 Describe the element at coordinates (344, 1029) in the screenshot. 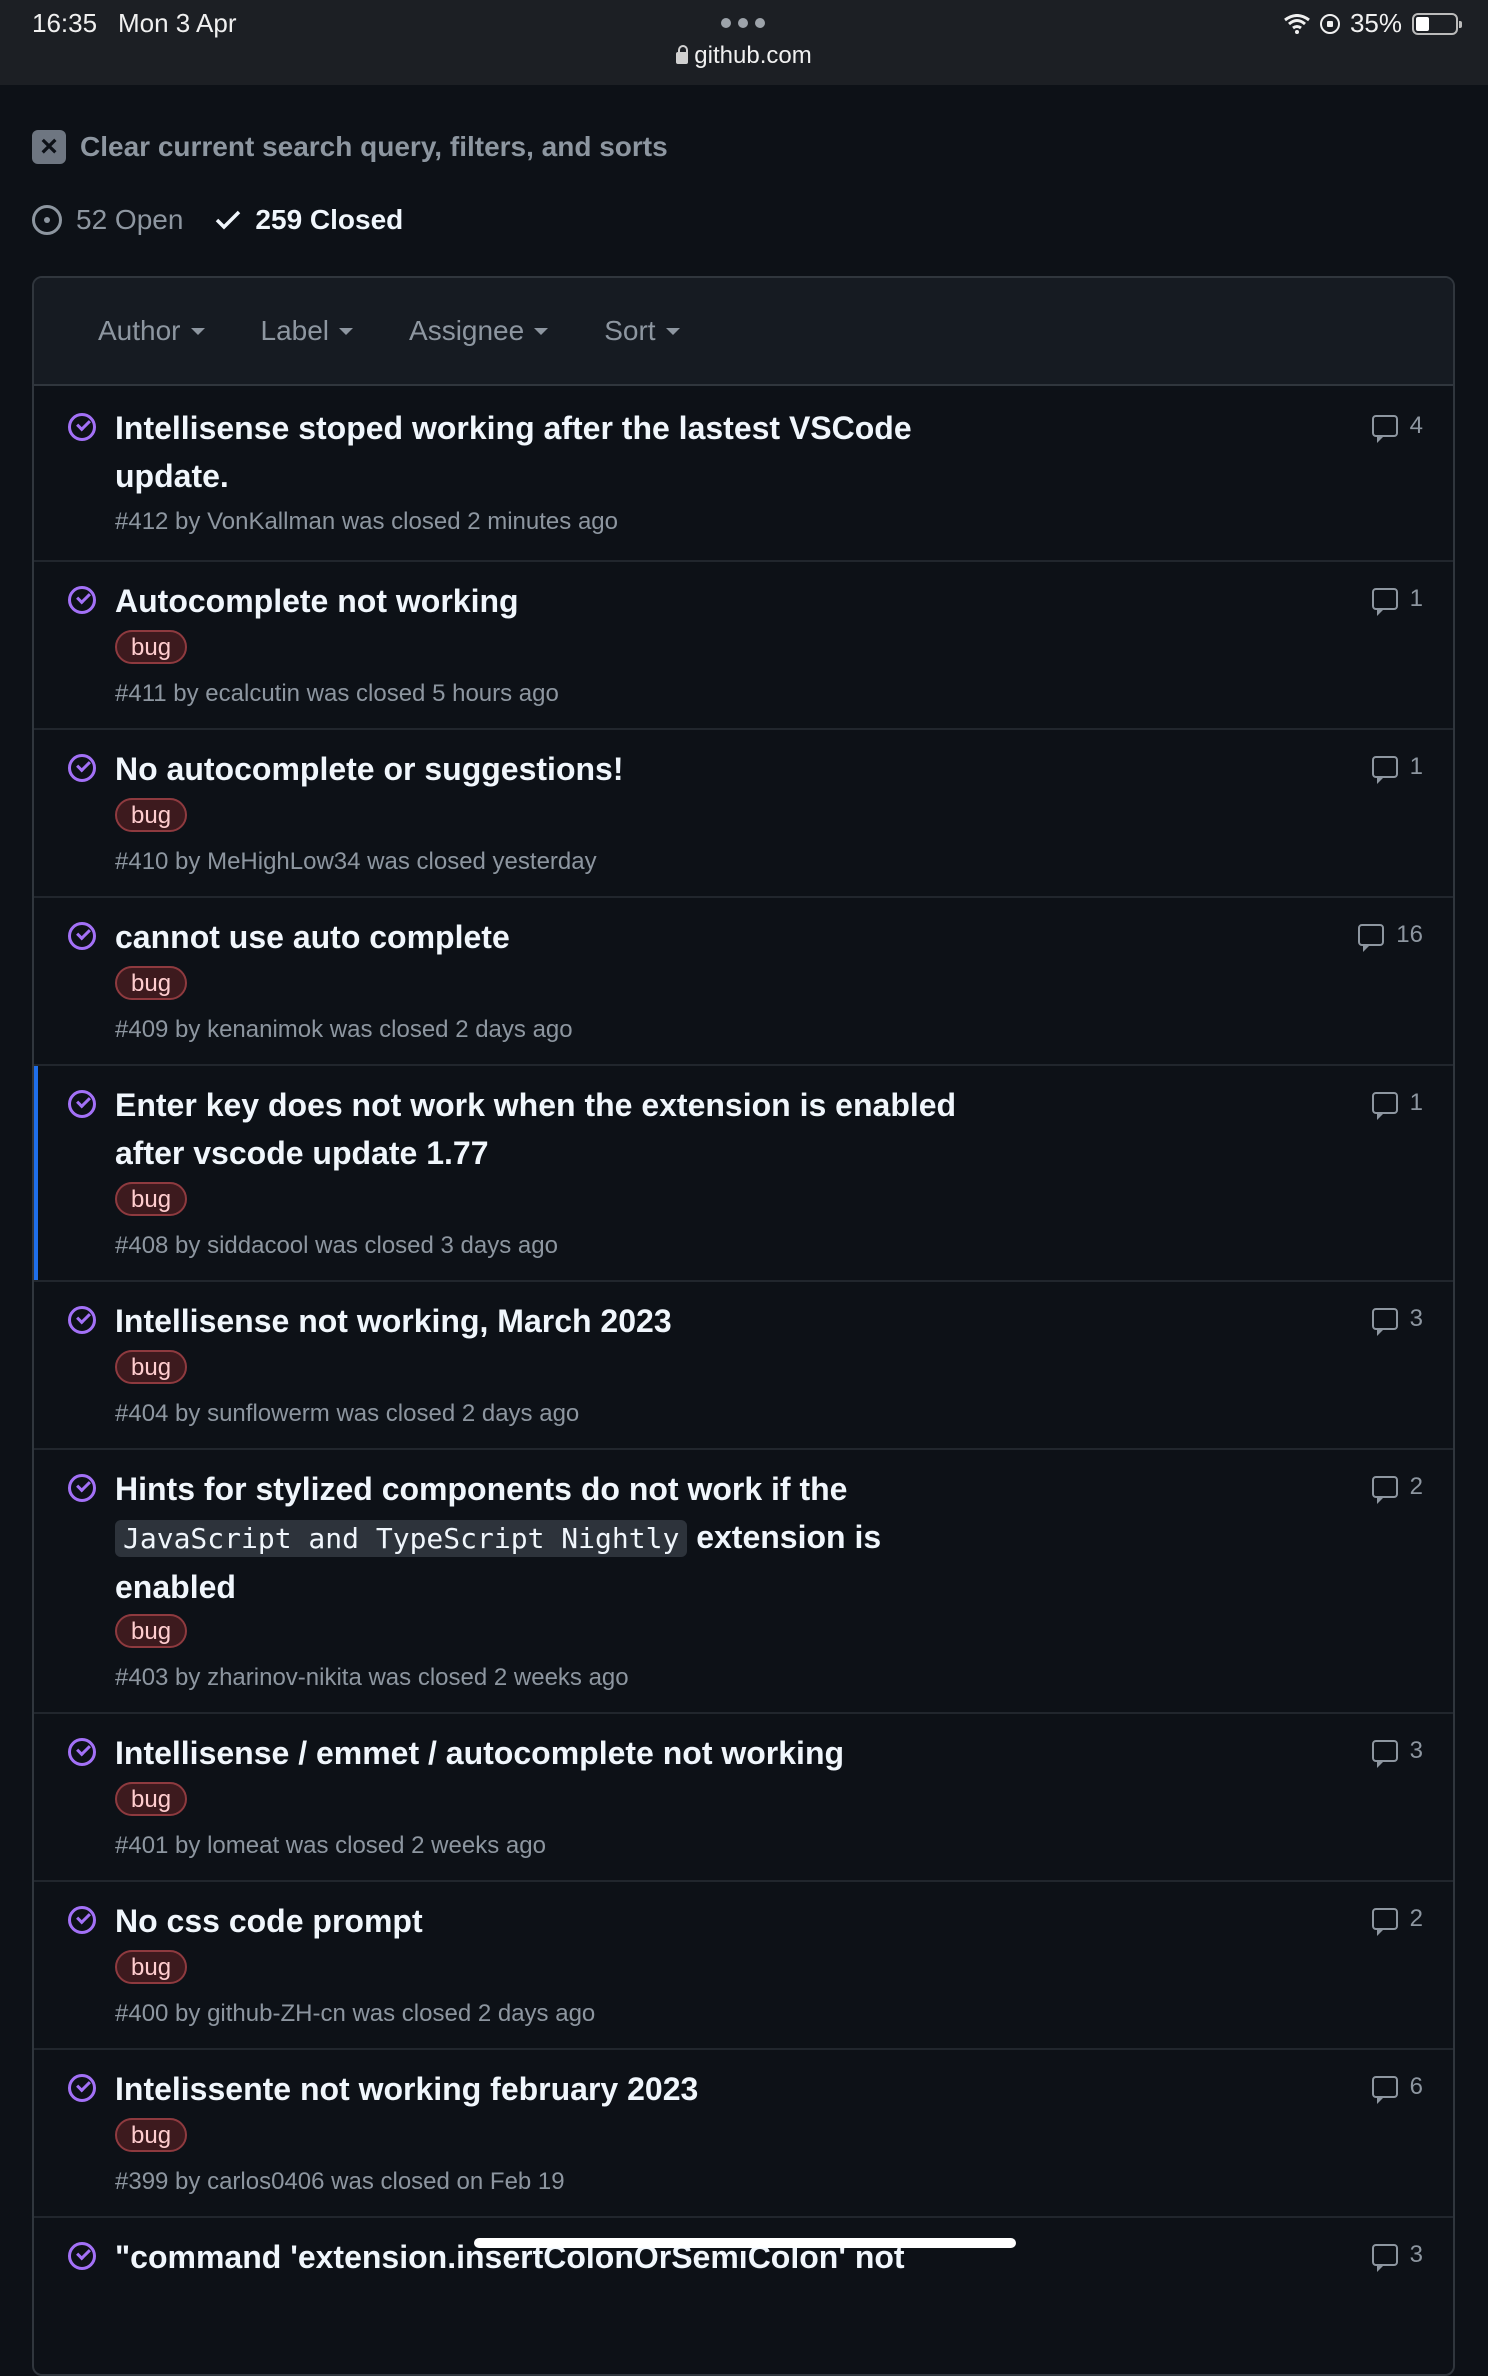

I see `issue-meta: #409 by kenanimok was closed 2 days ago` at that location.